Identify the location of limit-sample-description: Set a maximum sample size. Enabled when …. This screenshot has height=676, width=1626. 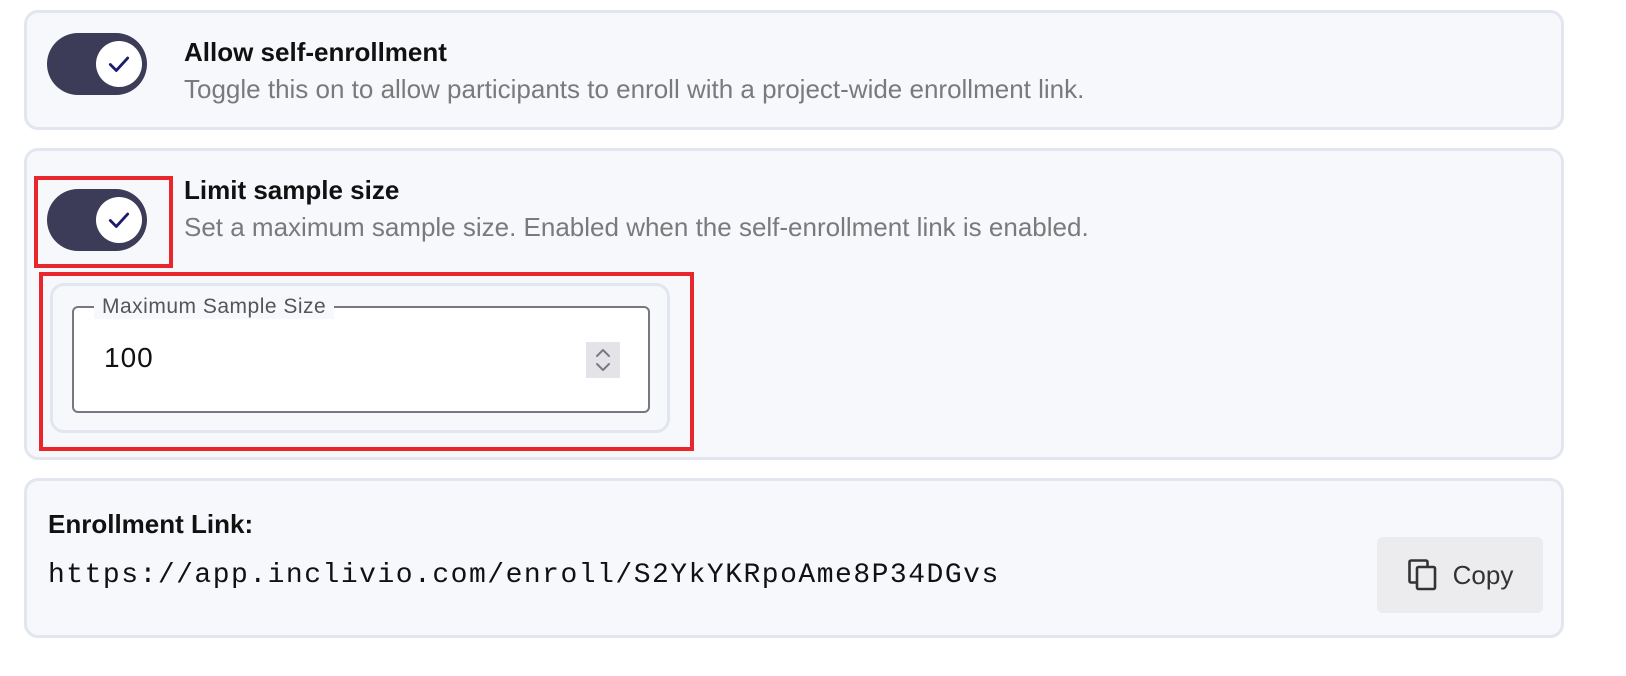
(636, 227).